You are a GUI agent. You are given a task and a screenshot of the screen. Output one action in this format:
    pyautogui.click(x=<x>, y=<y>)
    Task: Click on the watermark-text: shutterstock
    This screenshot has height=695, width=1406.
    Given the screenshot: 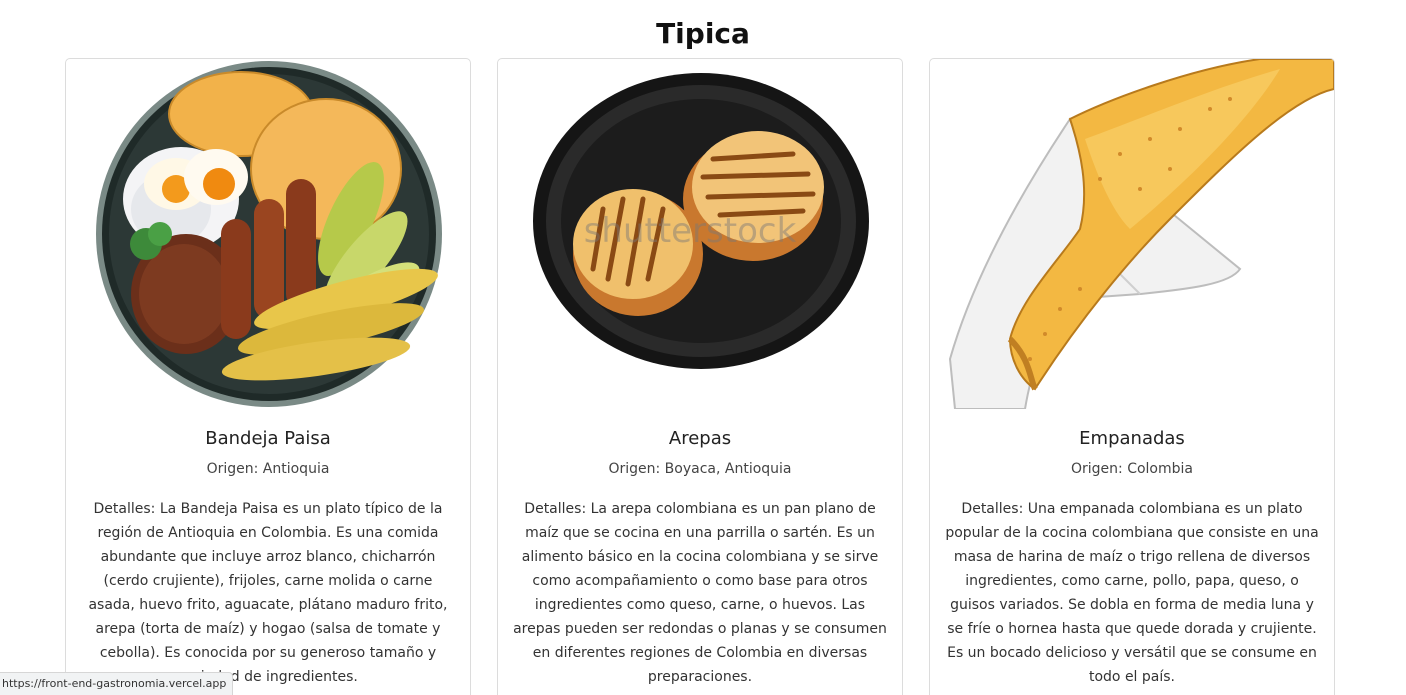 What is the action you would take?
    pyautogui.click(x=690, y=231)
    